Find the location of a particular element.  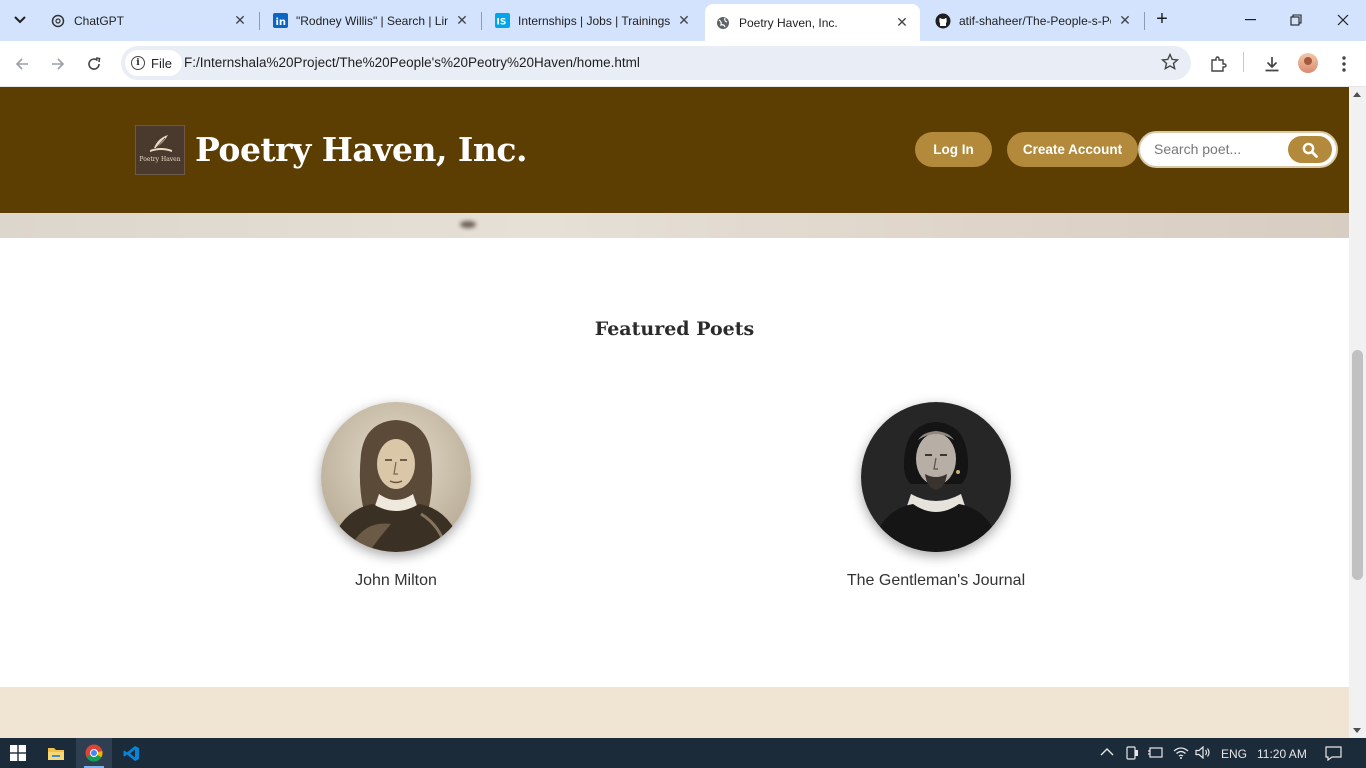

toolbar-divider is located at coordinates (1243, 62).